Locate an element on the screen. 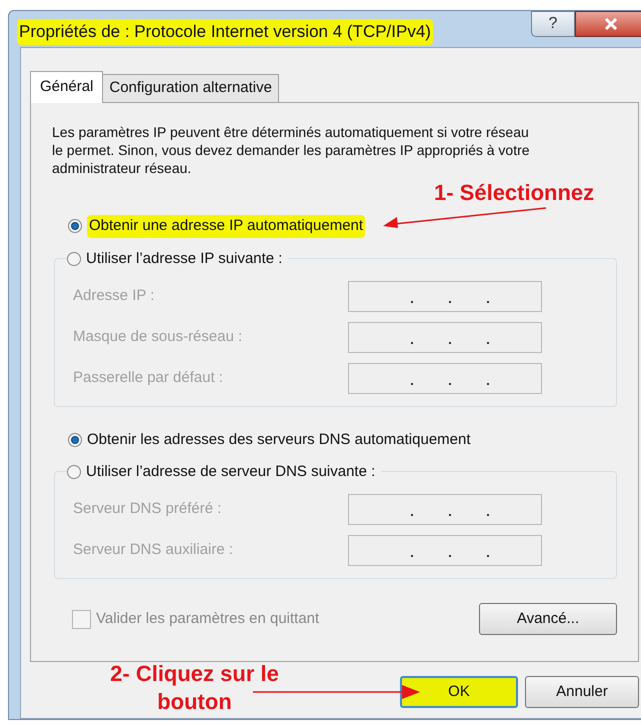 The image size is (641, 724). radio-label: Obtenir une adresse IP automatiquement is located at coordinates (226, 226).